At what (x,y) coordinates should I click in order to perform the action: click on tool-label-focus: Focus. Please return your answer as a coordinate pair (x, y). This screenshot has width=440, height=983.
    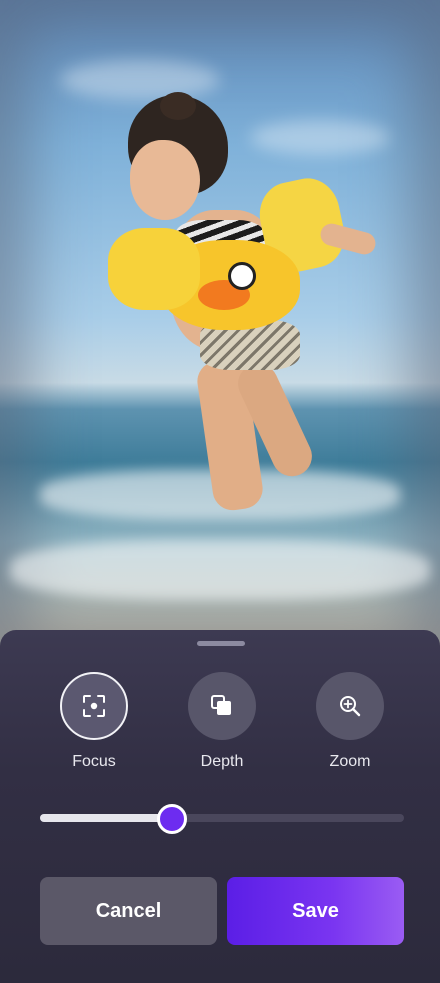
    Looking at the image, I should click on (94, 761).